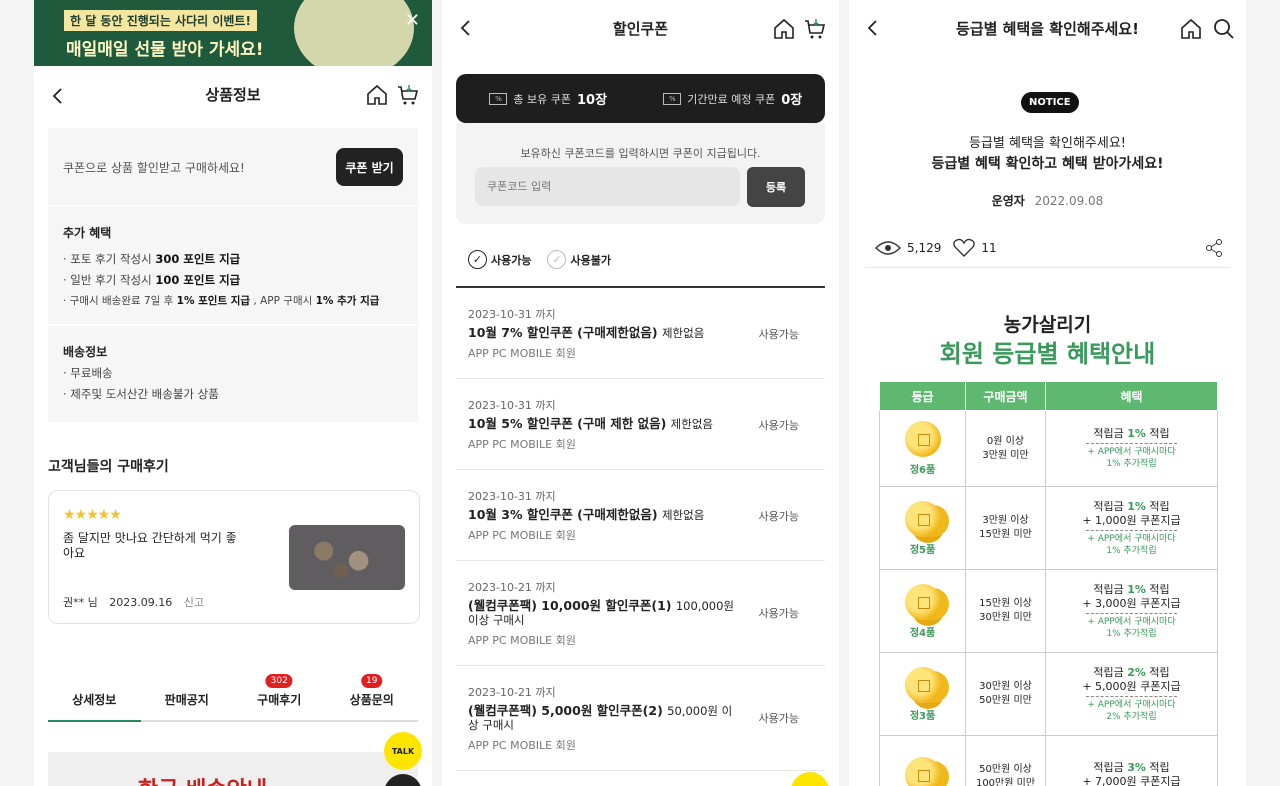 This screenshot has height=786, width=1280. I want to click on coupon-name: 10월 5% 할인쿠폰 (구매 제한 없음) 제한없음, so click(604, 424).